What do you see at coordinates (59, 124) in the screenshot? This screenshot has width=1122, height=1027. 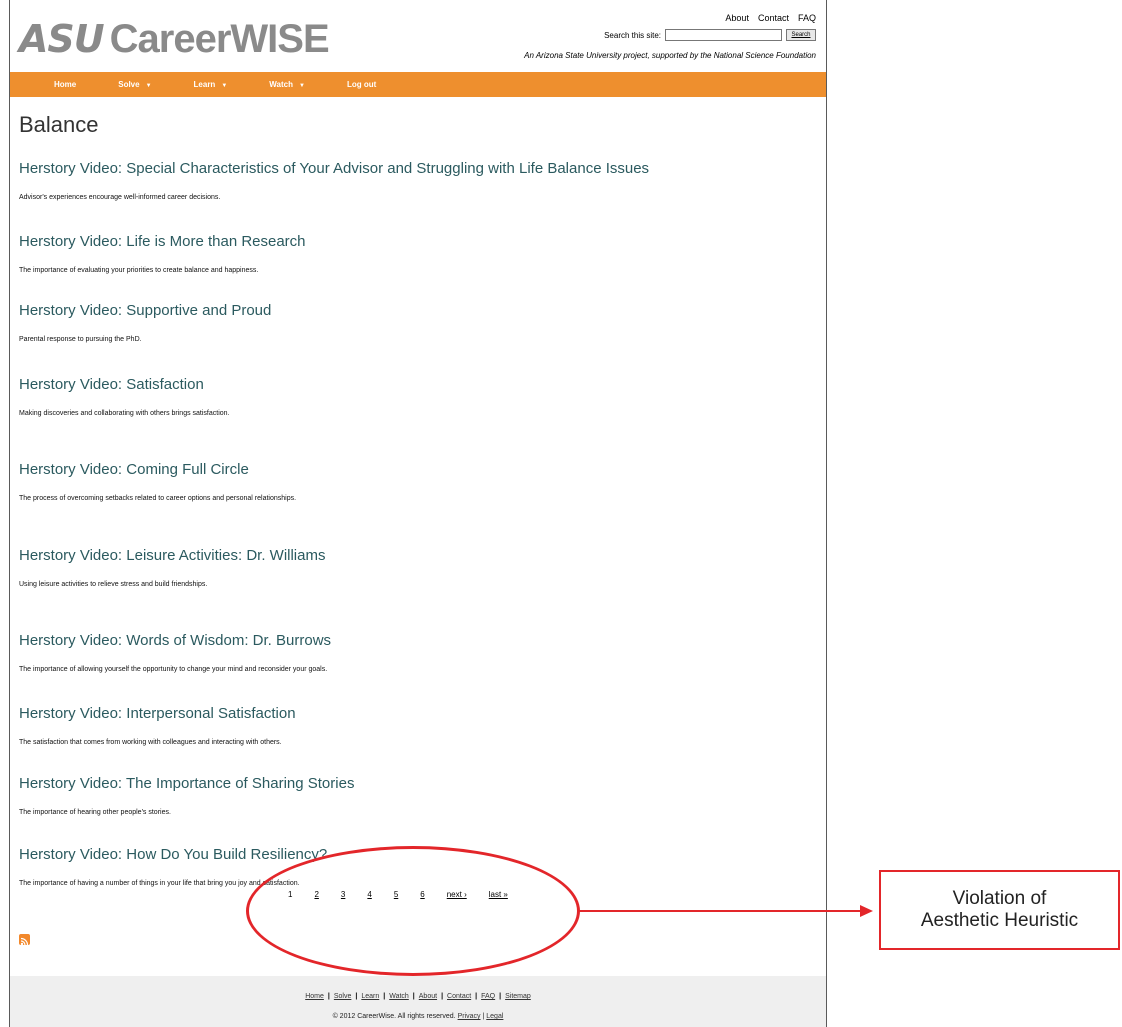 I see `page-title: Balance` at bounding box center [59, 124].